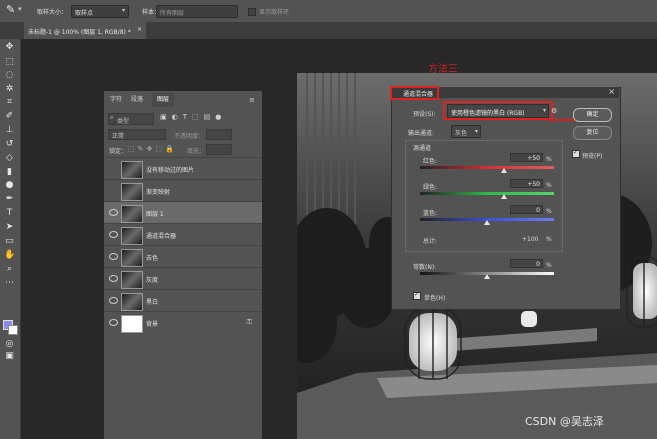 The width and height of the screenshot is (657, 439). What do you see at coordinates (9, 116) in the screenshot?
I see `brush-tool-icon: ✐` at bounding box center [9, 116].